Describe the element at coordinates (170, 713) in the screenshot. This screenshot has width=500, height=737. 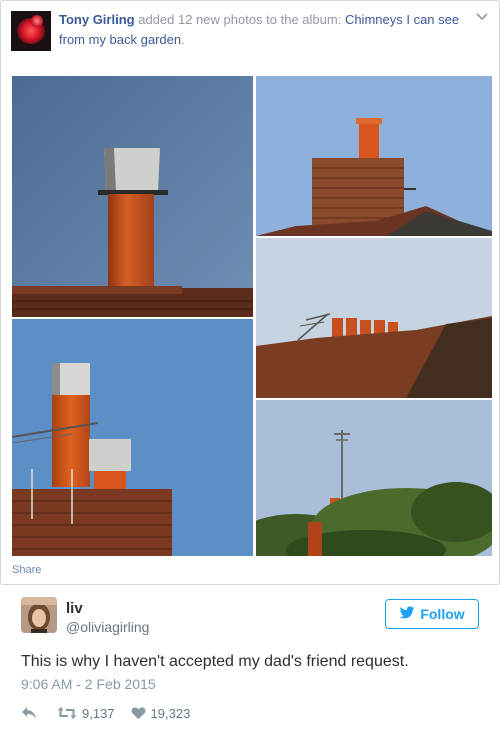
I see `like-count: 19,323` at that location.